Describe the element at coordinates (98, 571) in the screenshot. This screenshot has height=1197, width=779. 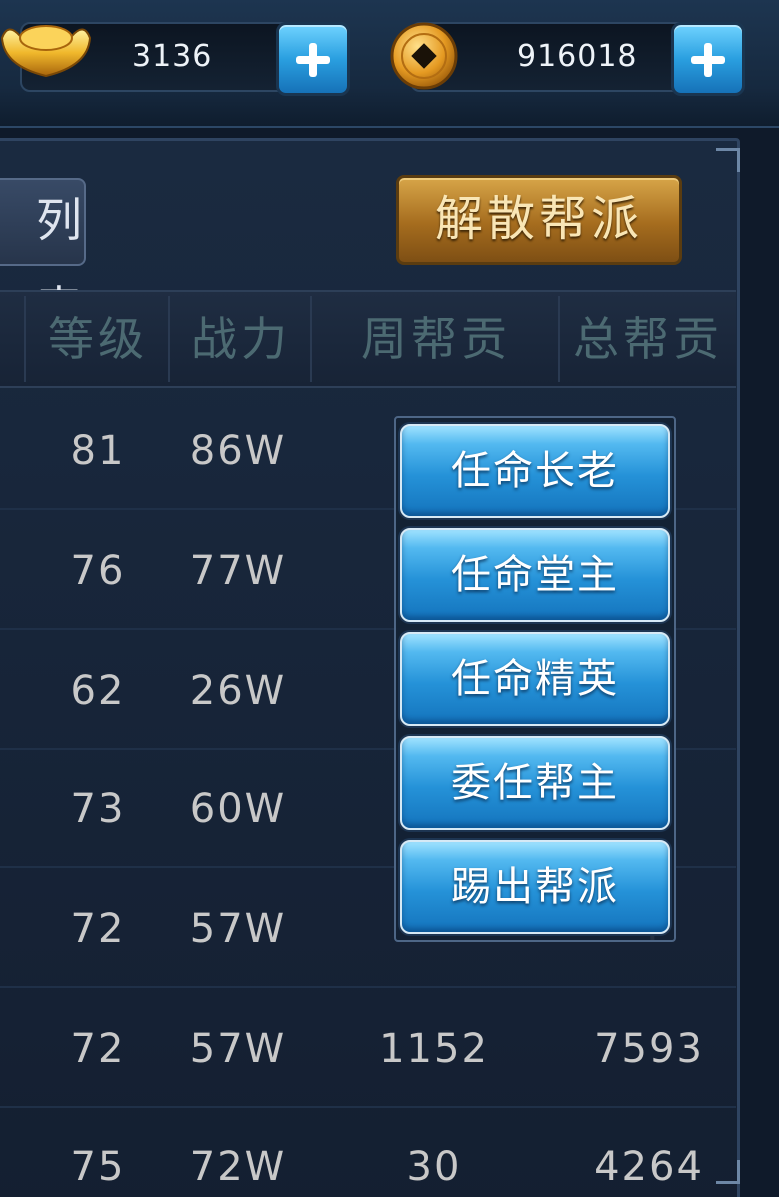
I see `level-cell: 76` at that location.